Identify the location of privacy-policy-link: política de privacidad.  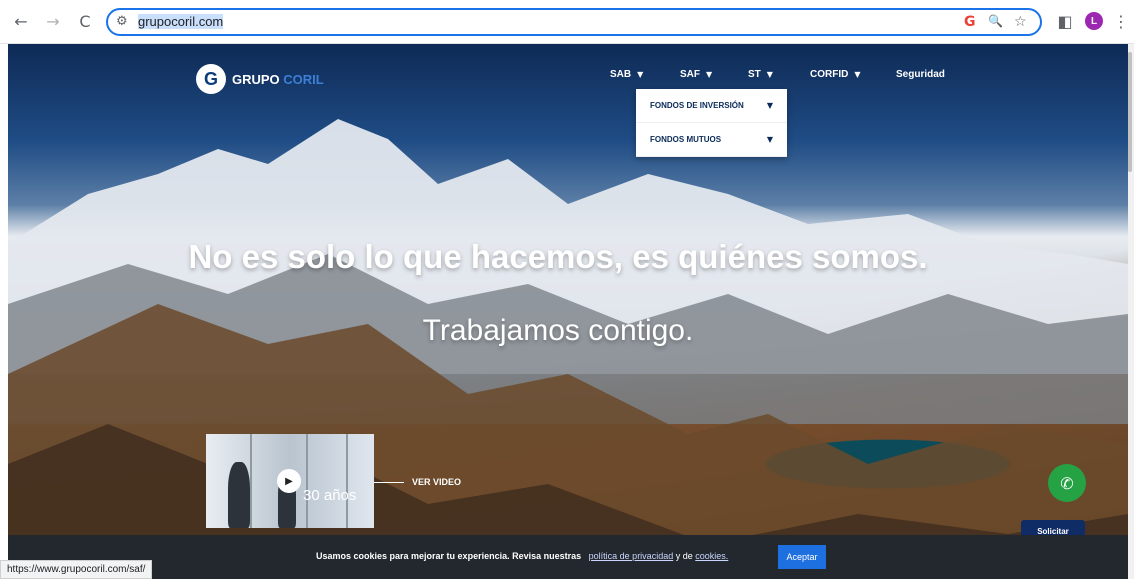
(631, 556).